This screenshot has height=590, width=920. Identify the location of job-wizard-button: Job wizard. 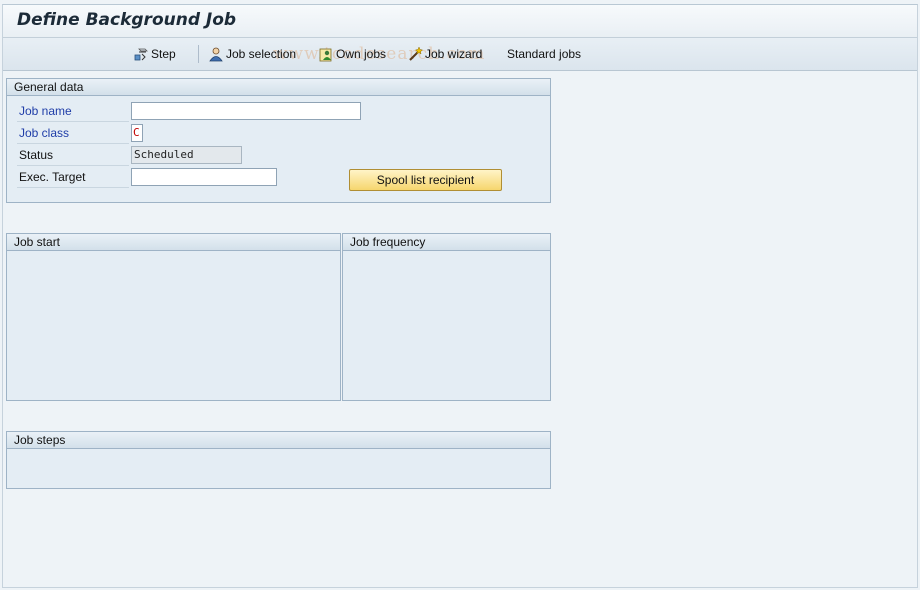
(444, 54).